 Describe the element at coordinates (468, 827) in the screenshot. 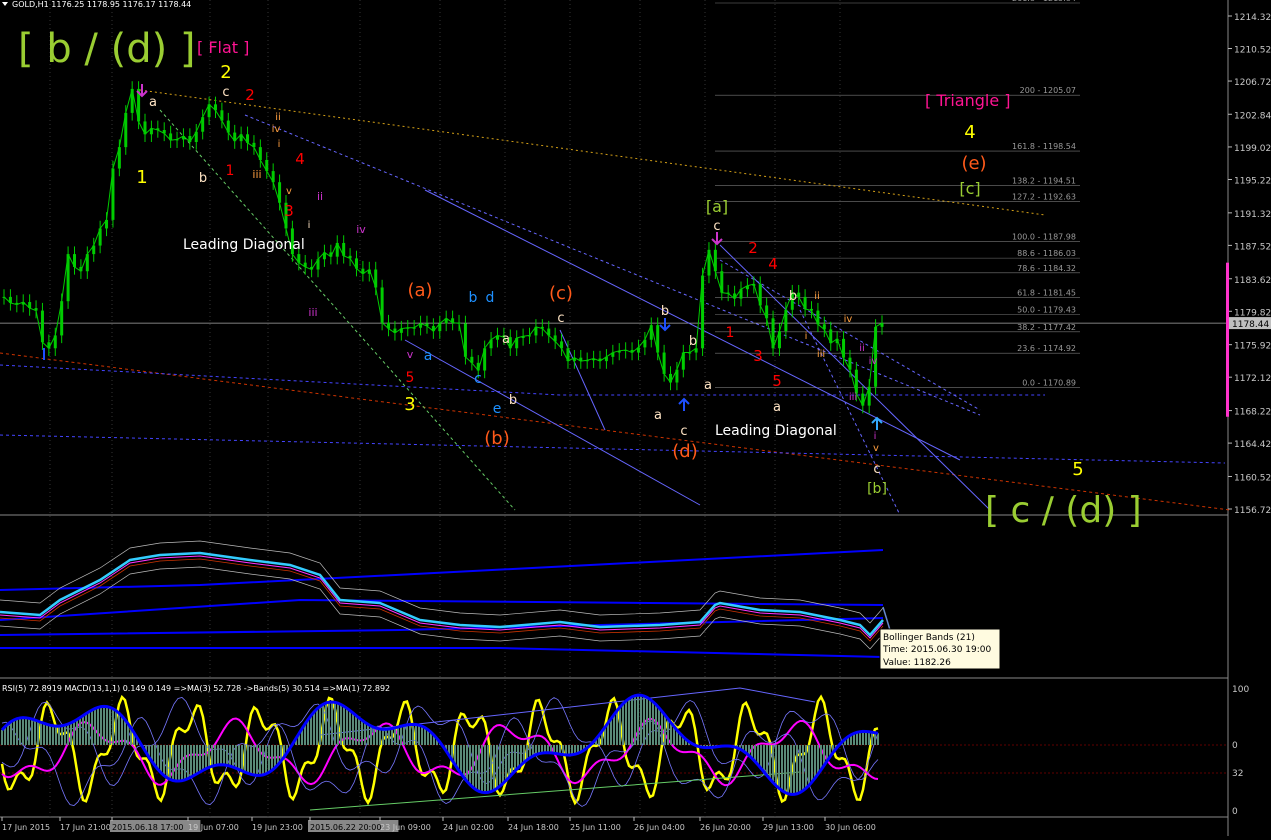

I see `time-tick-label: 24 Jun 02:00` at that location.